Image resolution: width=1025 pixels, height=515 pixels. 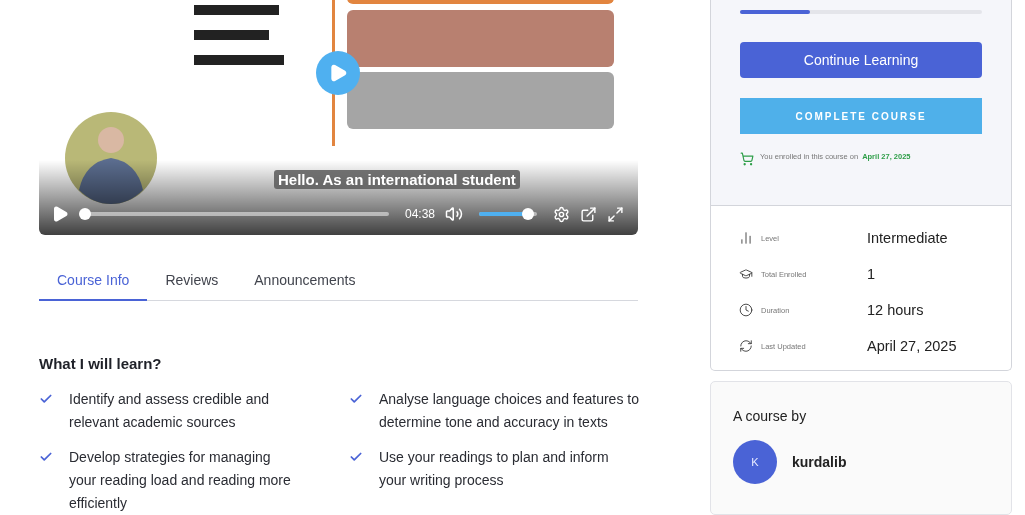 What do you see at coordinates (509, 411) in the screenshot?
I see `learning-point: Analyse language choices and features to determine tone and accuracy in texts` at bounding box center [509, 411].